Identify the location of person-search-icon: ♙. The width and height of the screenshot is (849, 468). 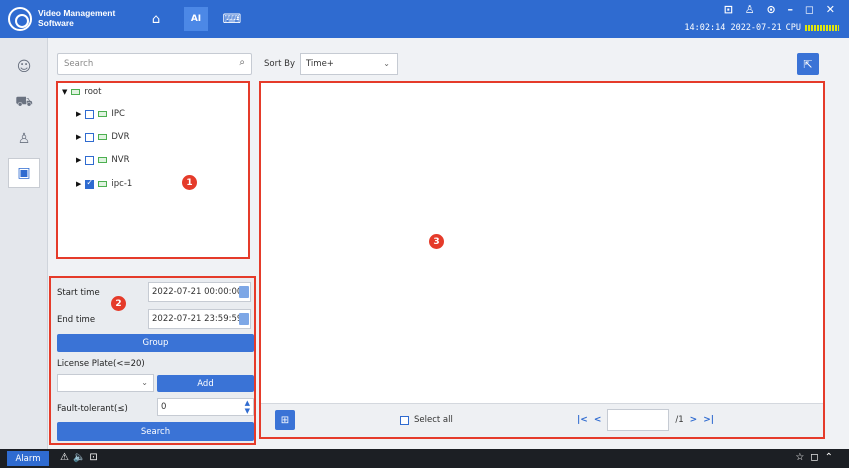
(24, 139).